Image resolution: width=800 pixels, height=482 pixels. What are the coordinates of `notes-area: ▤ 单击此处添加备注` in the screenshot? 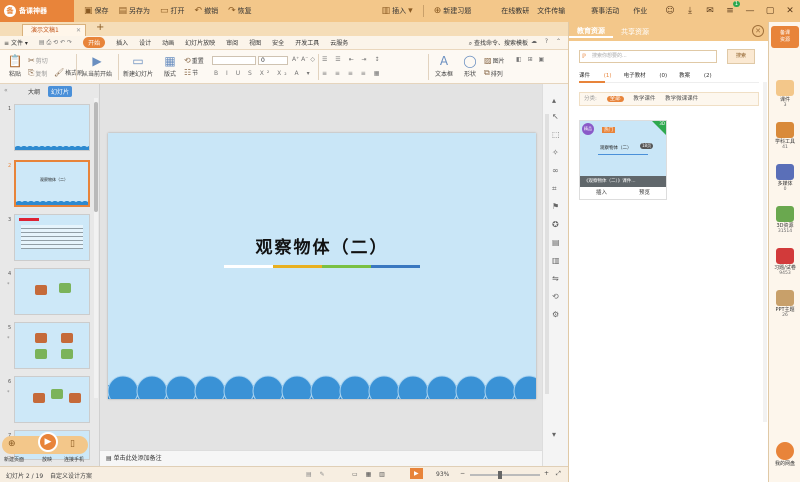 It's located at (321, 458).